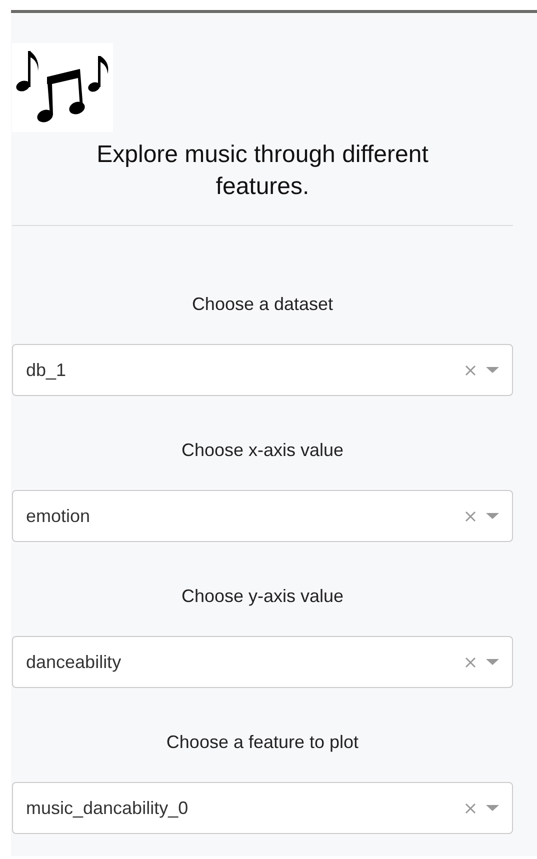 This screenshot has height=859, width=537. What do you see at coordinates (108, 808) in the screenshot?
I see `selected-value: music_dancability_0` at bounding box center [108, 808].